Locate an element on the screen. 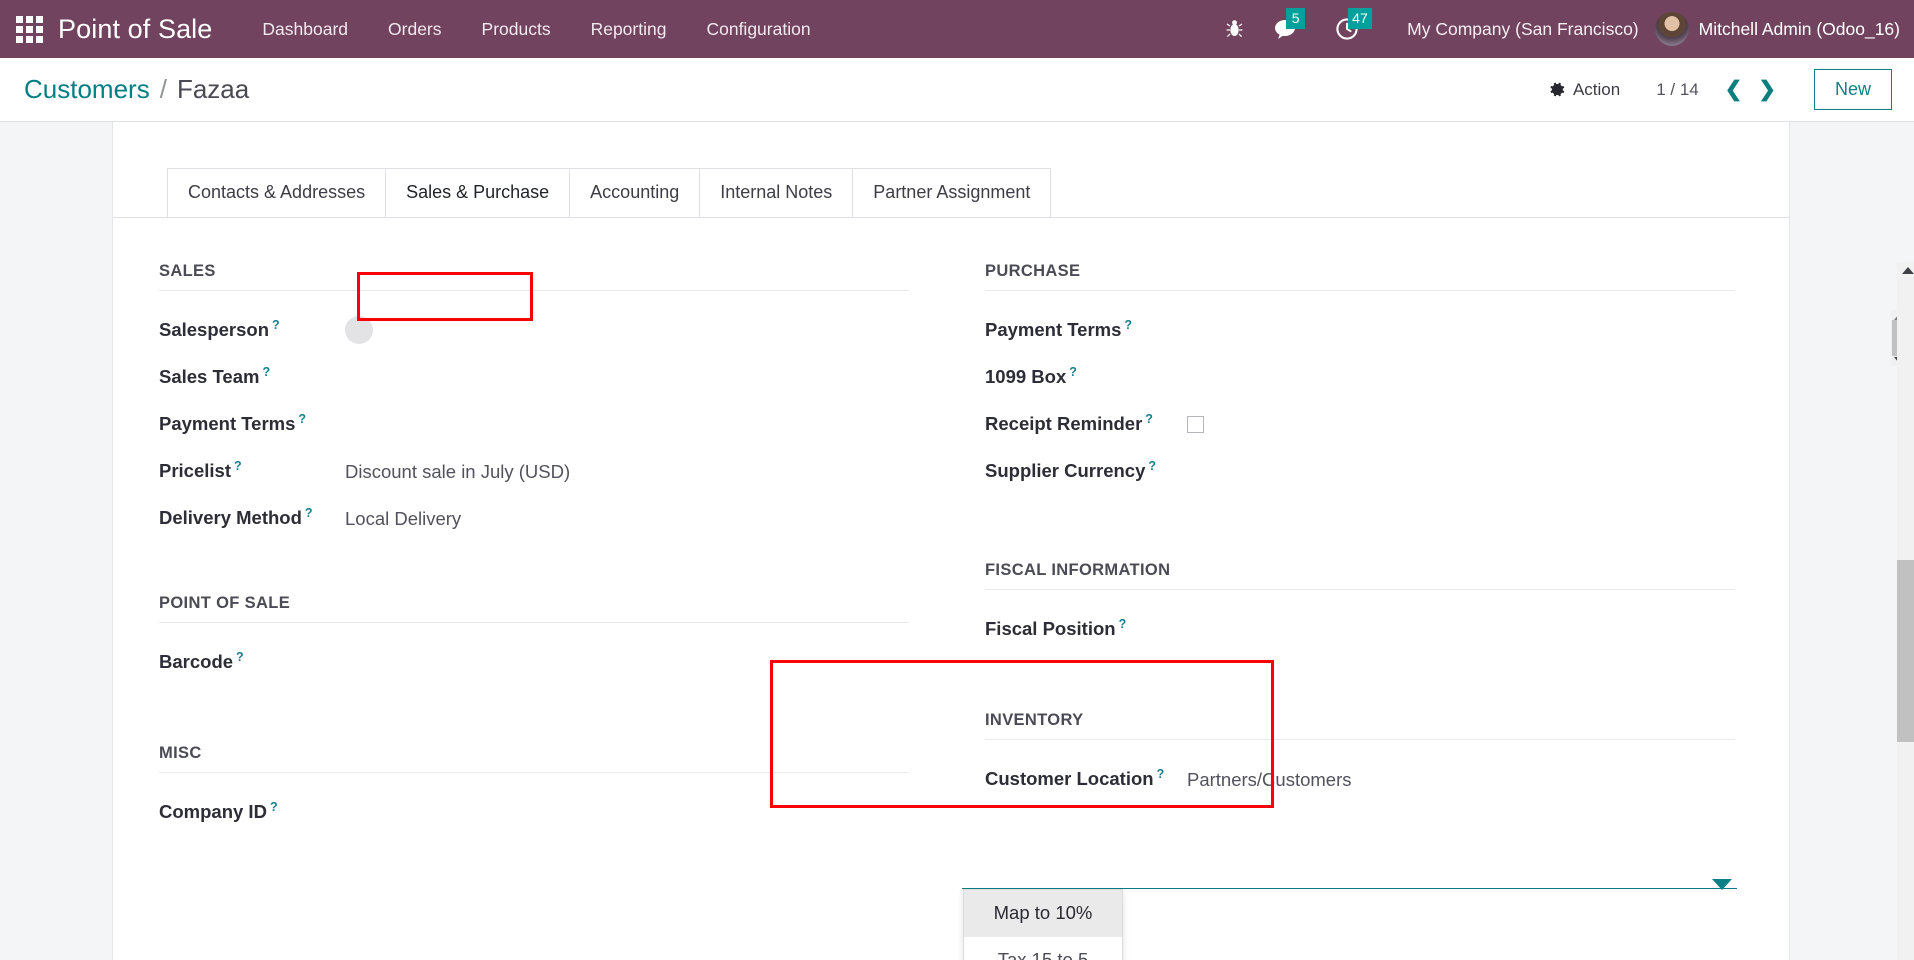  tab-accounting: Accounting is located at coordinates (635, 192).